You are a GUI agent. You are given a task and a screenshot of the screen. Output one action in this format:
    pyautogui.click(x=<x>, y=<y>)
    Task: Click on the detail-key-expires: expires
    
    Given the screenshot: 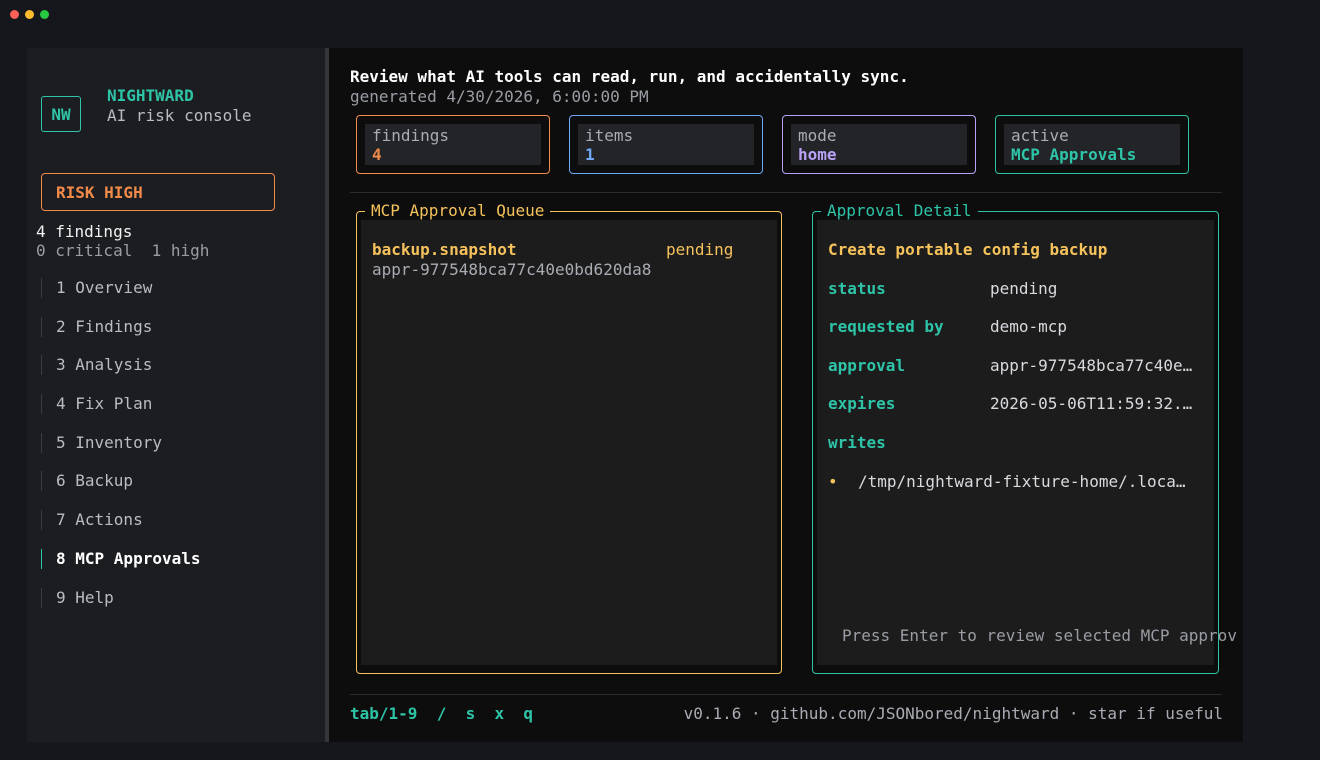 What is the action you would take?
    pyautogui.click(x=862, y=403)
    